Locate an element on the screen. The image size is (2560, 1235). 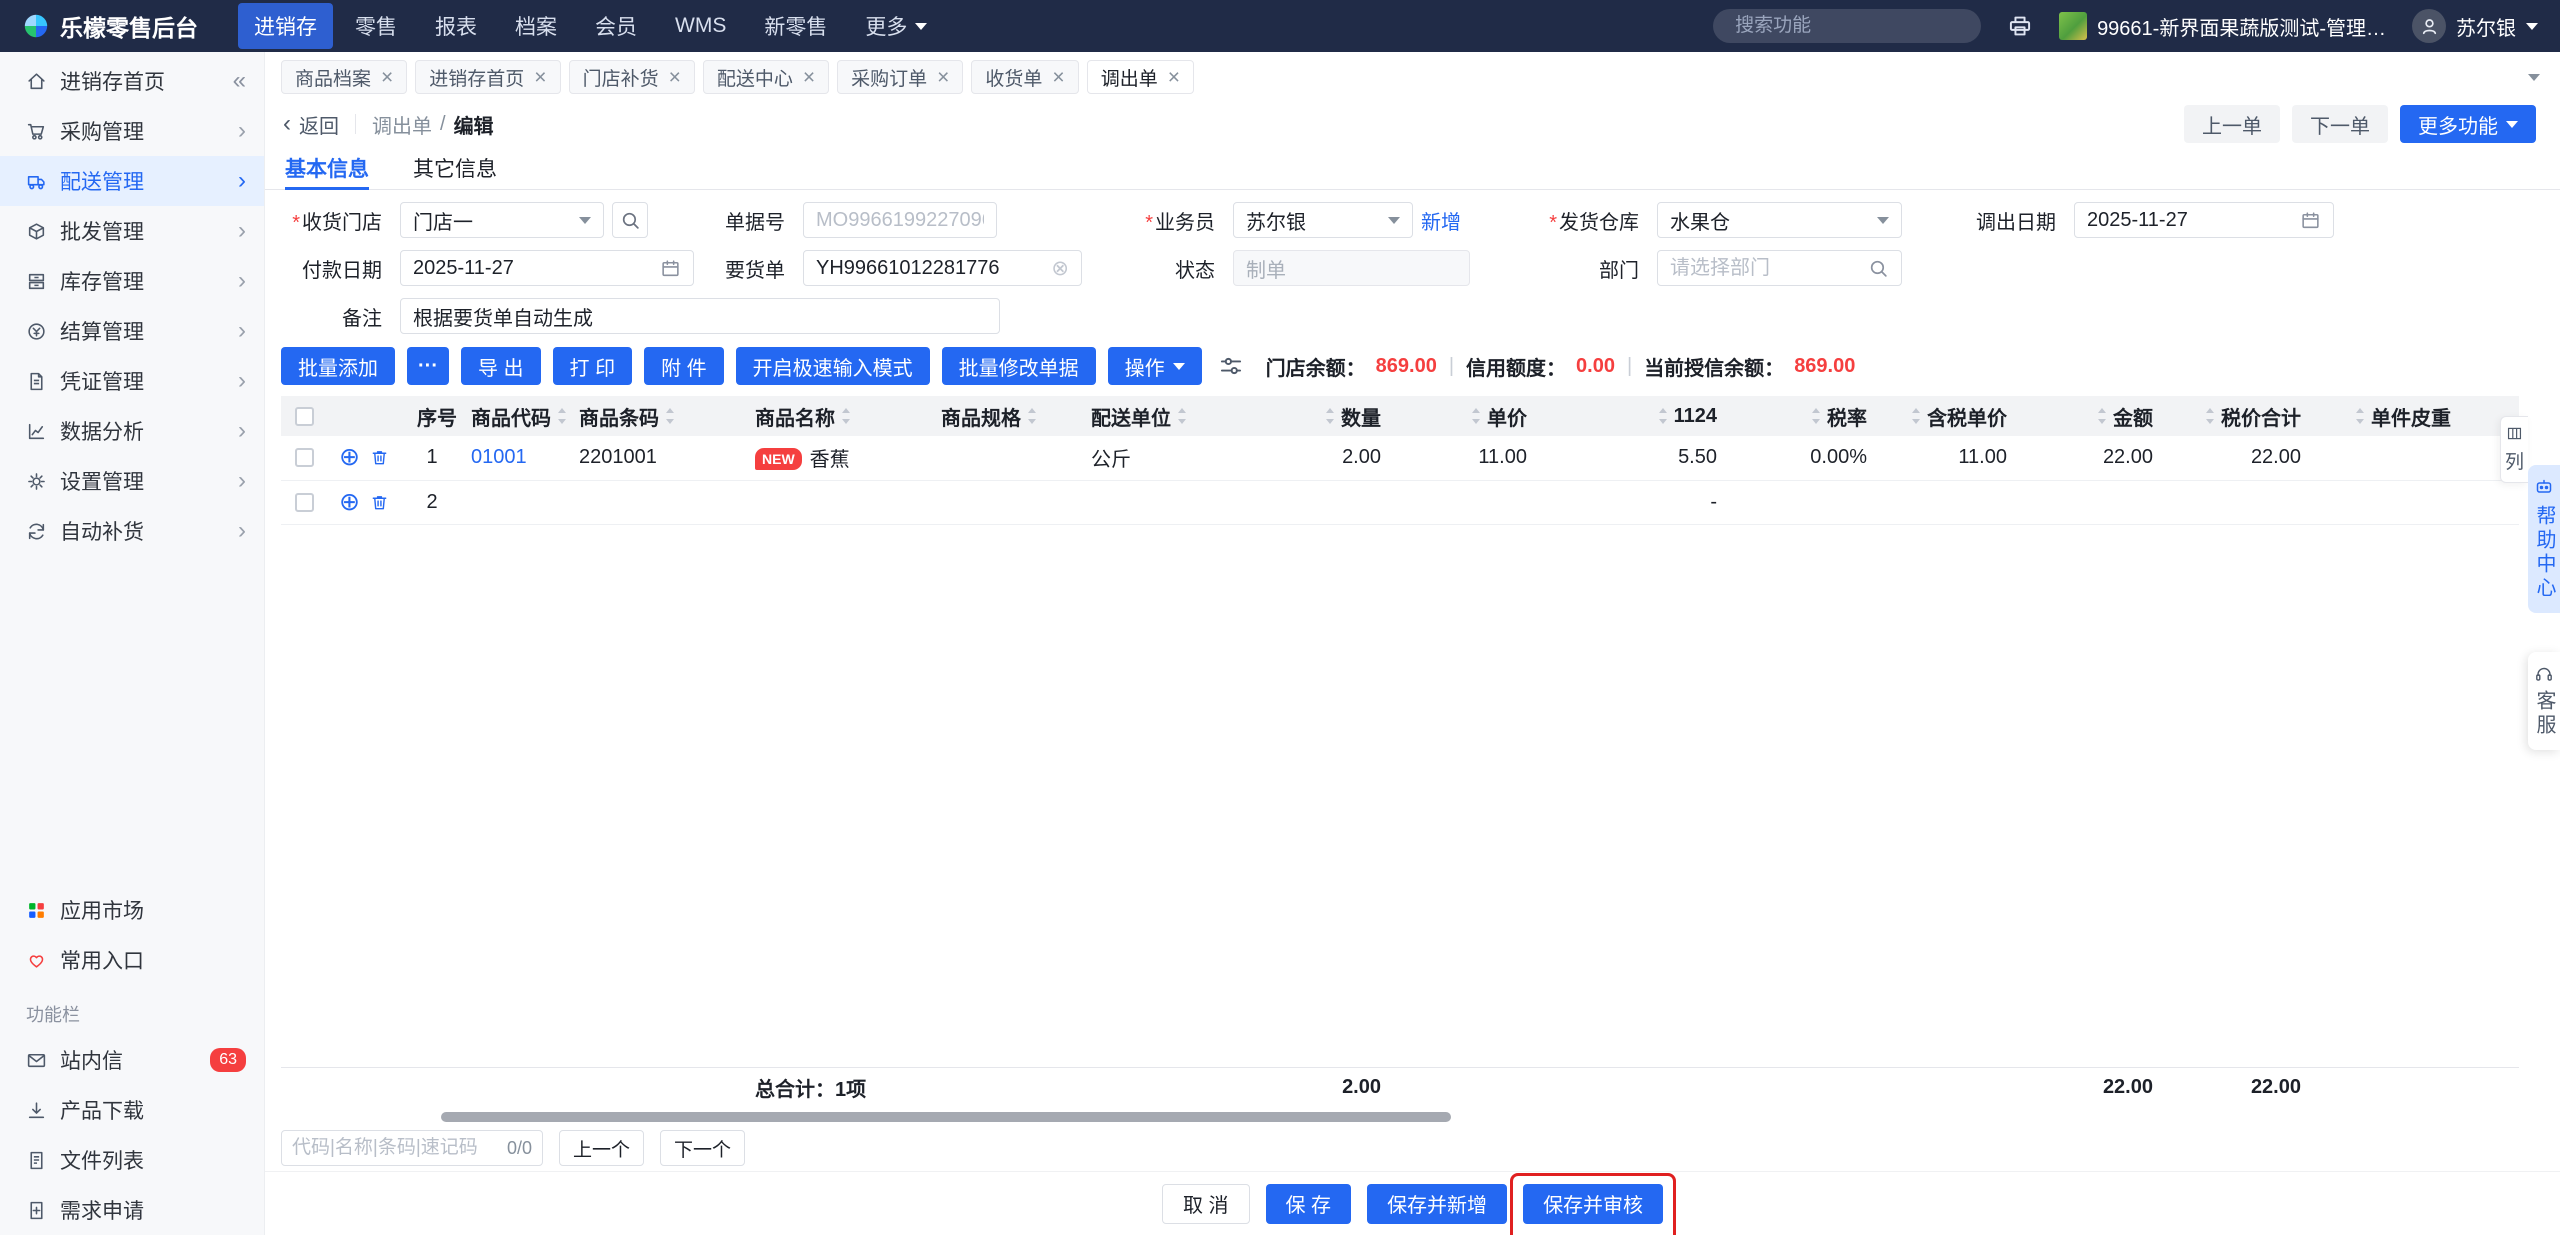
doc-tab-store-replenish: 门店补货 × is located at coordinates (631, 77).